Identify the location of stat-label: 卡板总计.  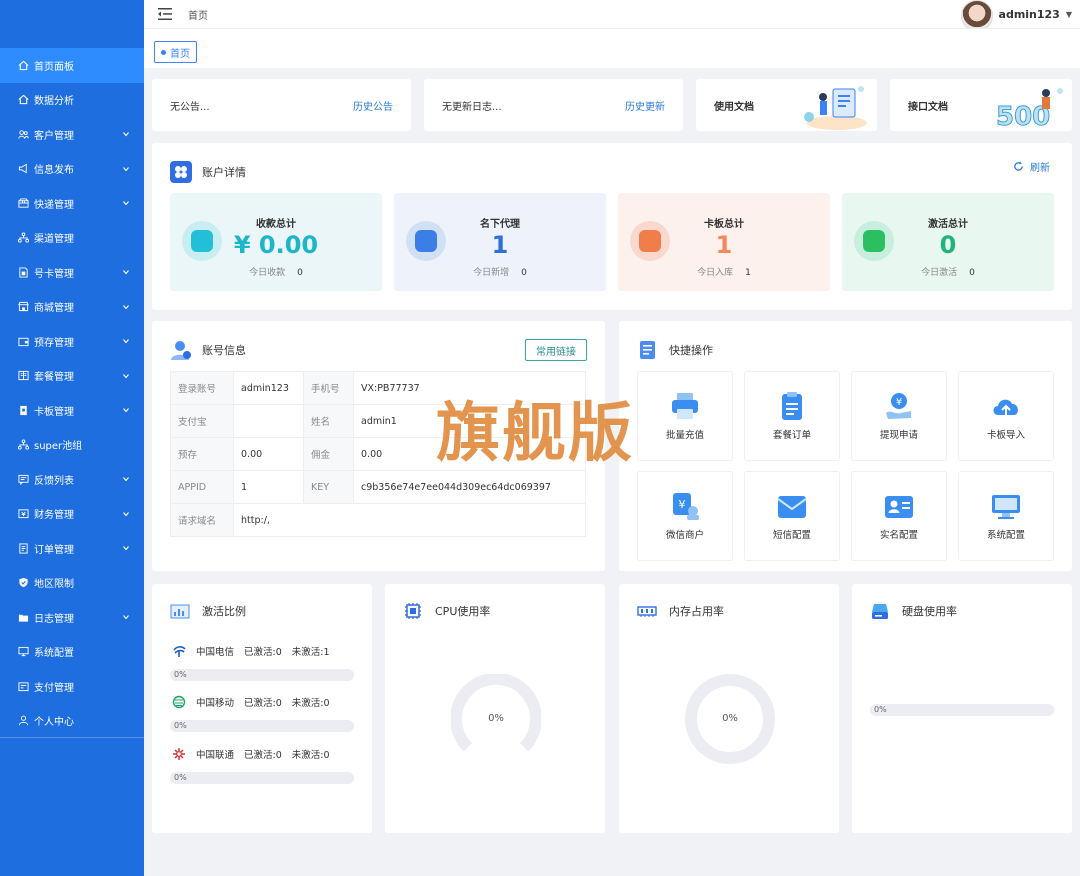
(724, 224).